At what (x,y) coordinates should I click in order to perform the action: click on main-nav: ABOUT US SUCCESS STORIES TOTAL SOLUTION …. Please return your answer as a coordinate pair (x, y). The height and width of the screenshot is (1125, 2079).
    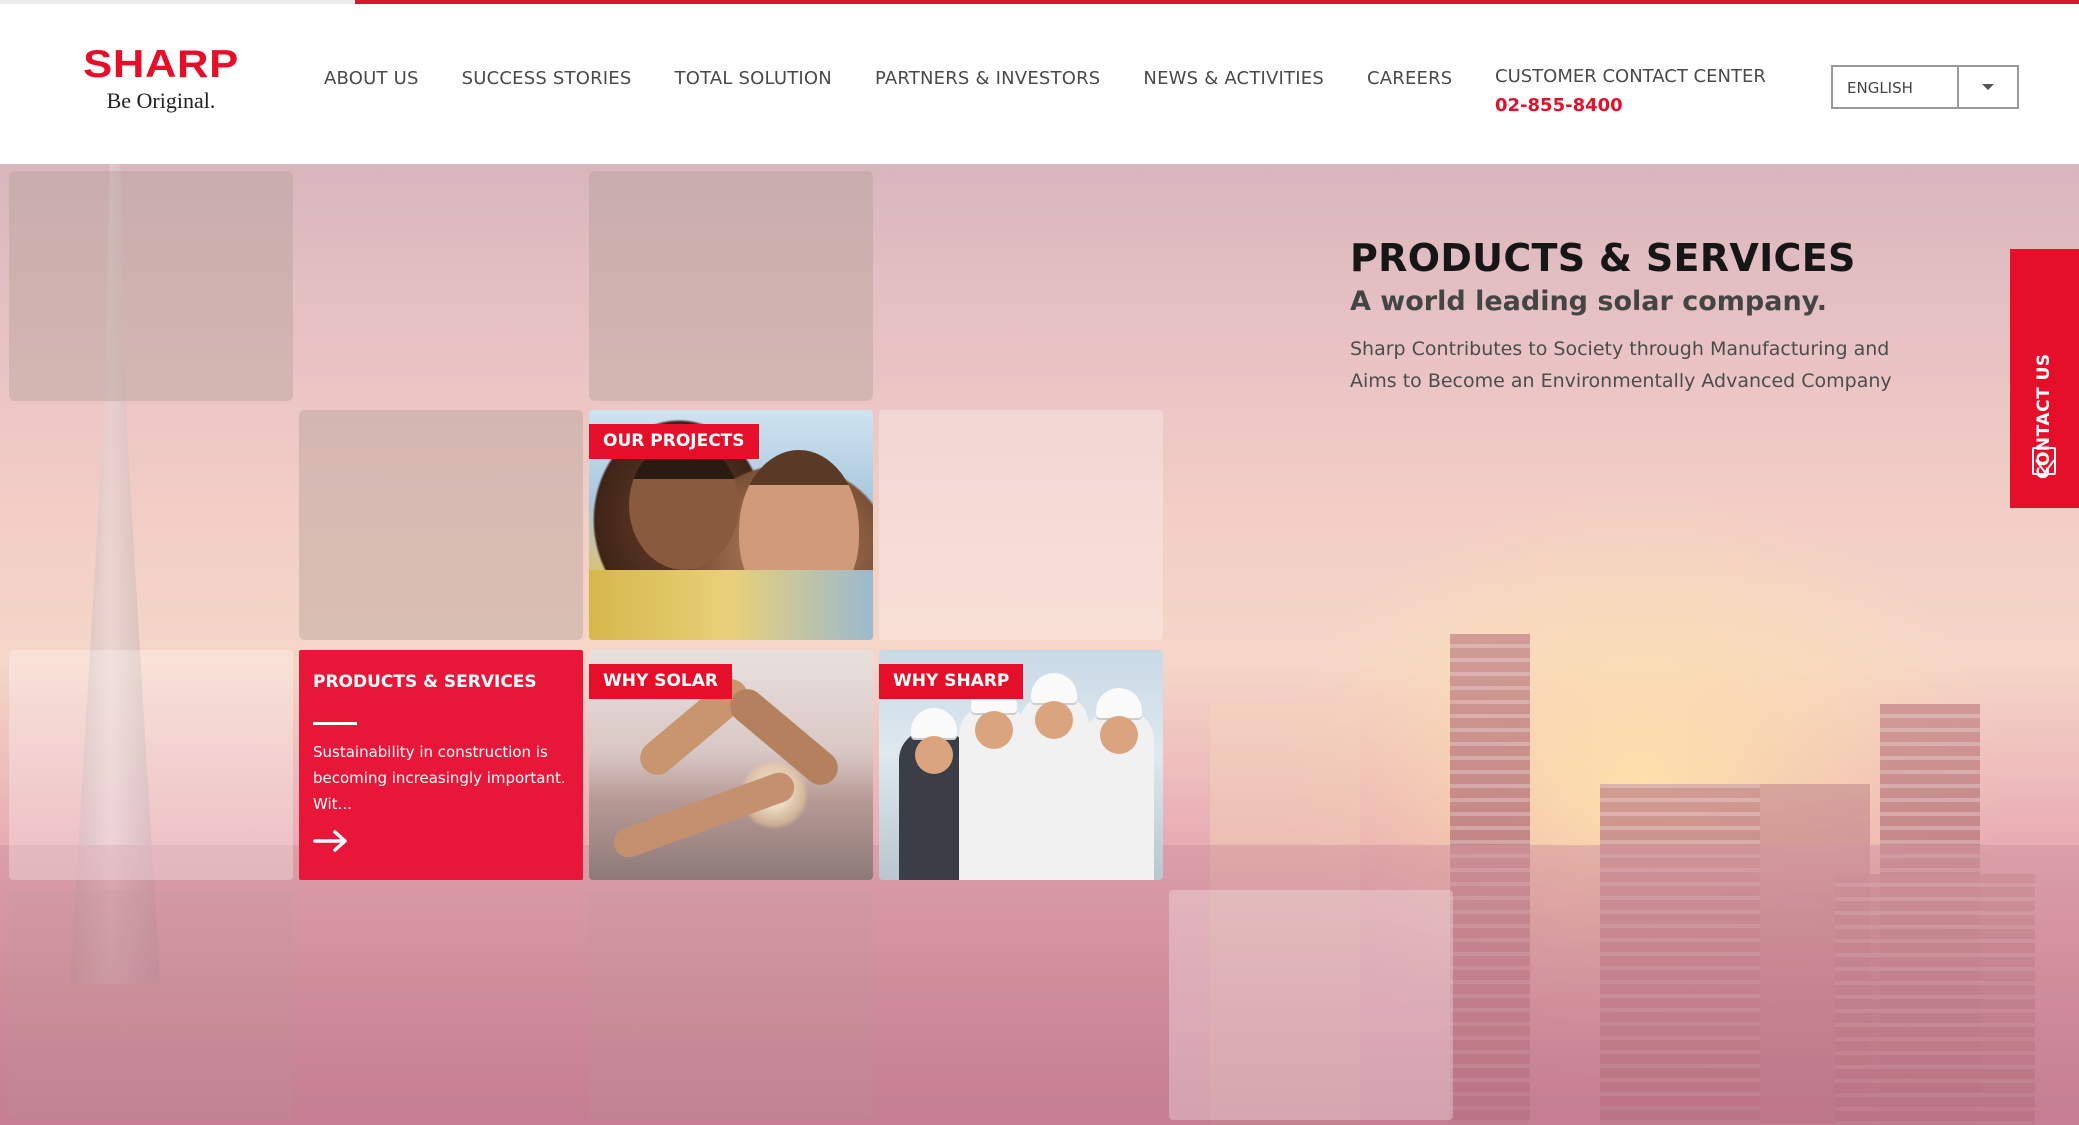
    Looking at the image, I should click on (909, 78).